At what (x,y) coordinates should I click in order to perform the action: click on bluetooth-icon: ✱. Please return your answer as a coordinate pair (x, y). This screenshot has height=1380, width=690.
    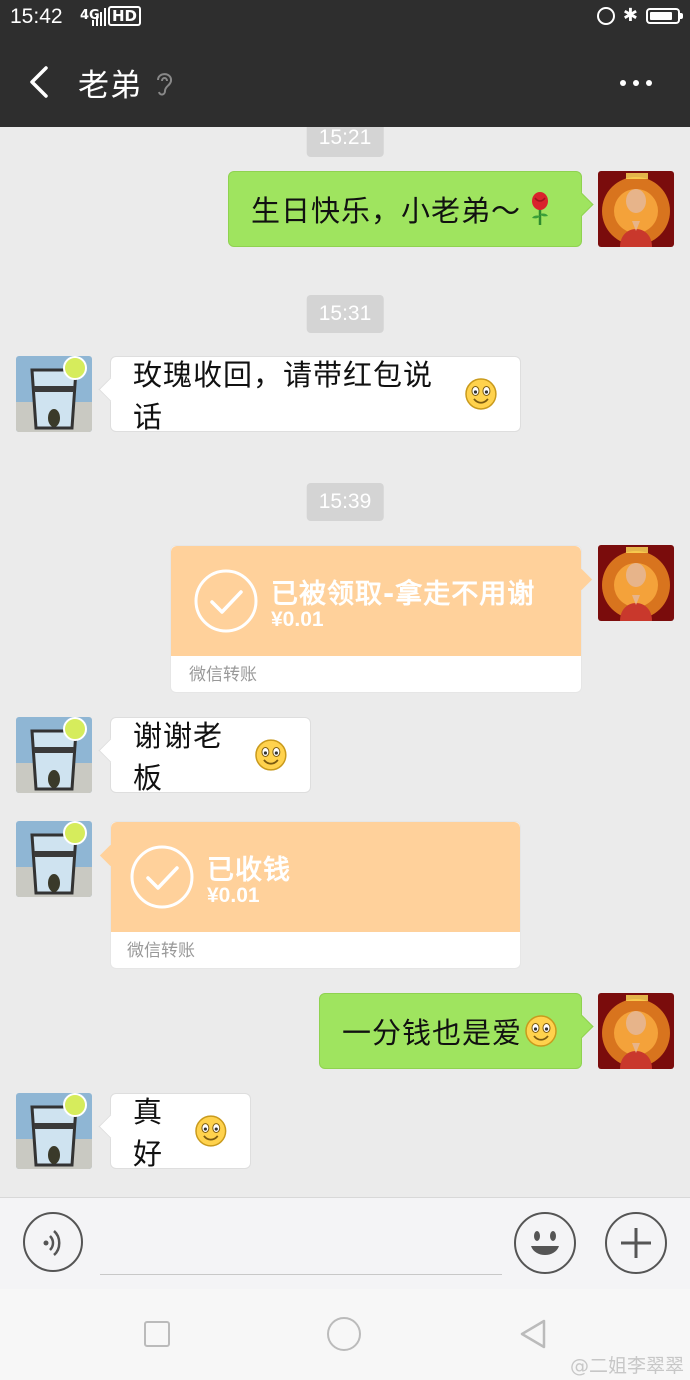
    Looking at the image, I should click on (630, 15).